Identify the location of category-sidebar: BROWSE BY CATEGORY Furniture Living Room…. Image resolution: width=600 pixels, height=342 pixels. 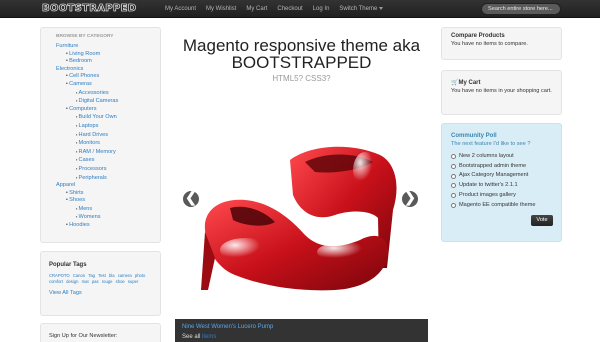
(100, 135).